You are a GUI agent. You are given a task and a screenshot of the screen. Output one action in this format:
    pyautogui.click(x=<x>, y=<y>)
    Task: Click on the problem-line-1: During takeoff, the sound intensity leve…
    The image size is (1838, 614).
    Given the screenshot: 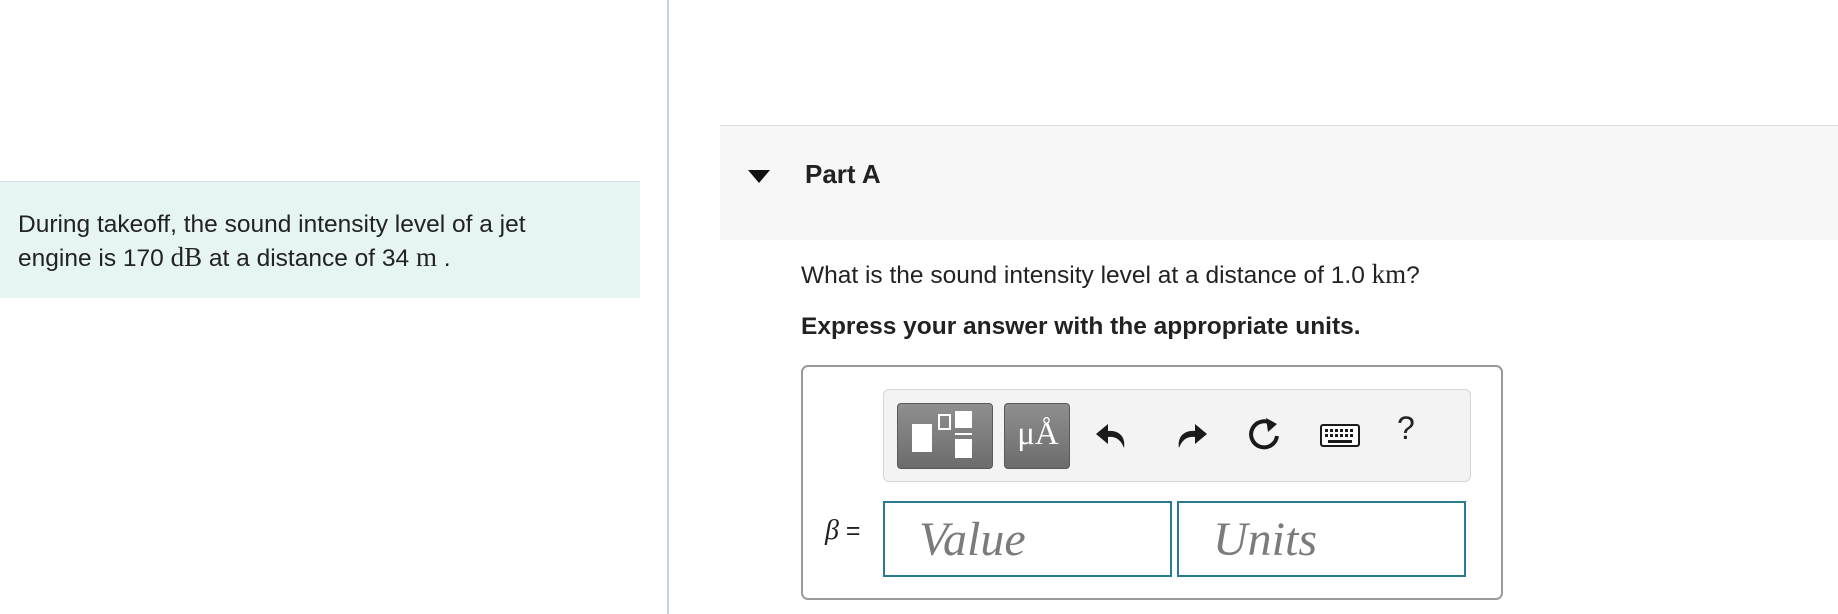 What is the action you would take?
    pyautogui.click(x=272, y=224)
    